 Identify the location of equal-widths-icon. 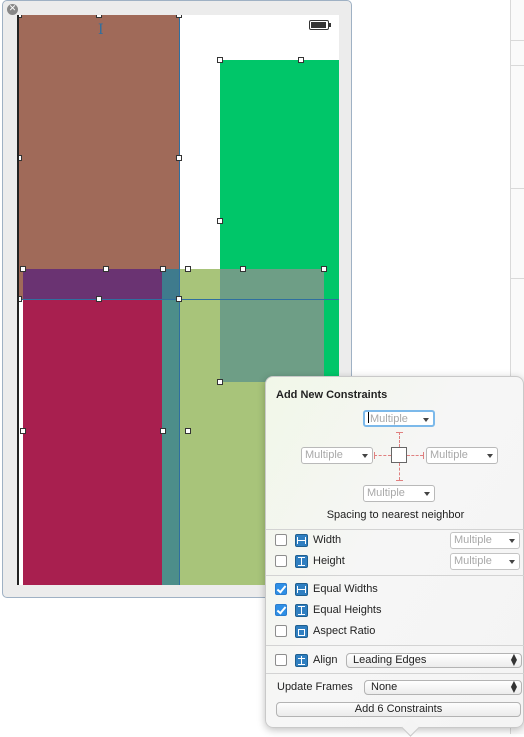
(301, 589).